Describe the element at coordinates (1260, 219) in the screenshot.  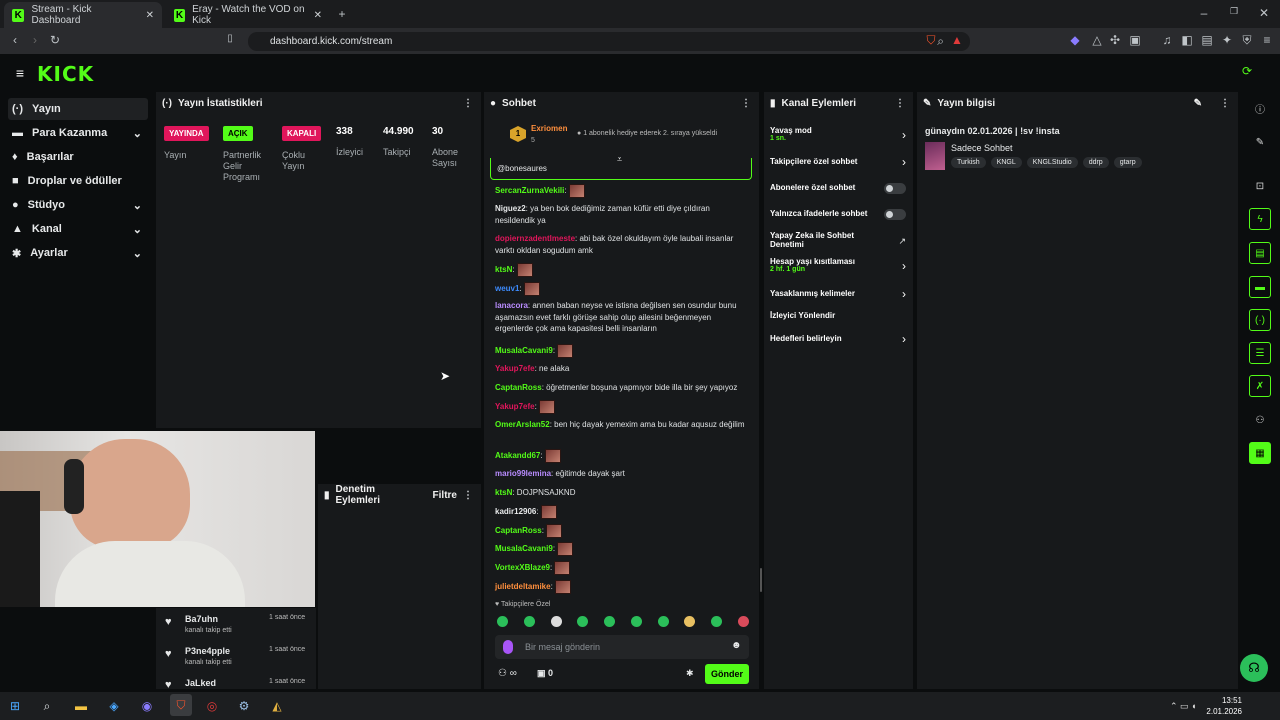
I see `flash-icon: ϟ` at that location.